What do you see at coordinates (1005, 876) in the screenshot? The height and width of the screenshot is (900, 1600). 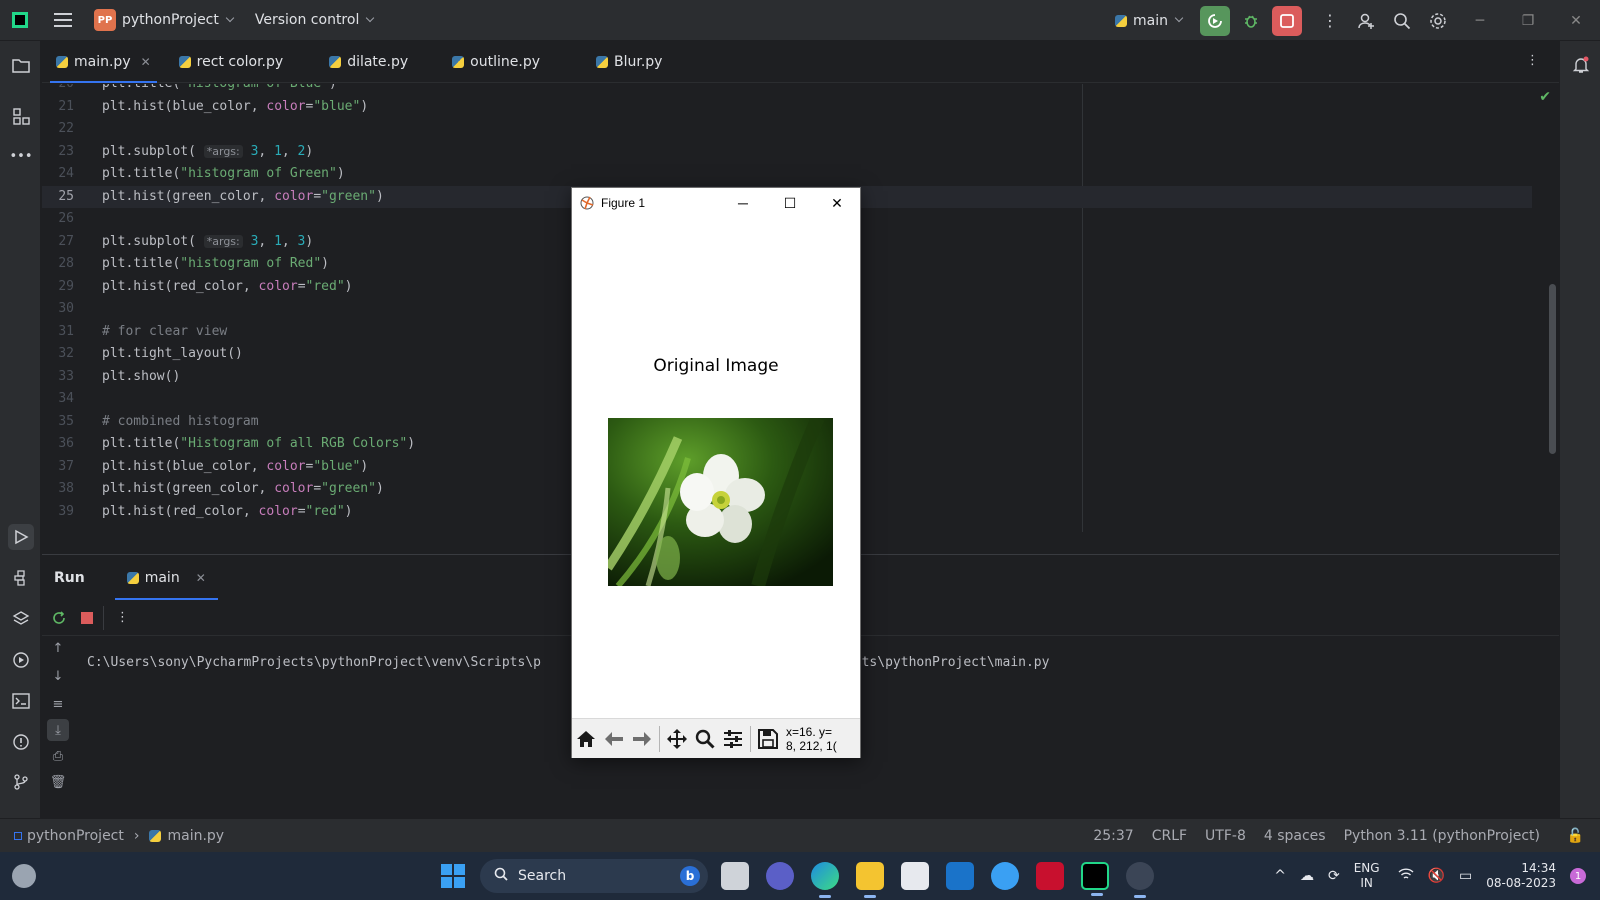 I see `python-idle-icon` at bounding box center [1005, 876].